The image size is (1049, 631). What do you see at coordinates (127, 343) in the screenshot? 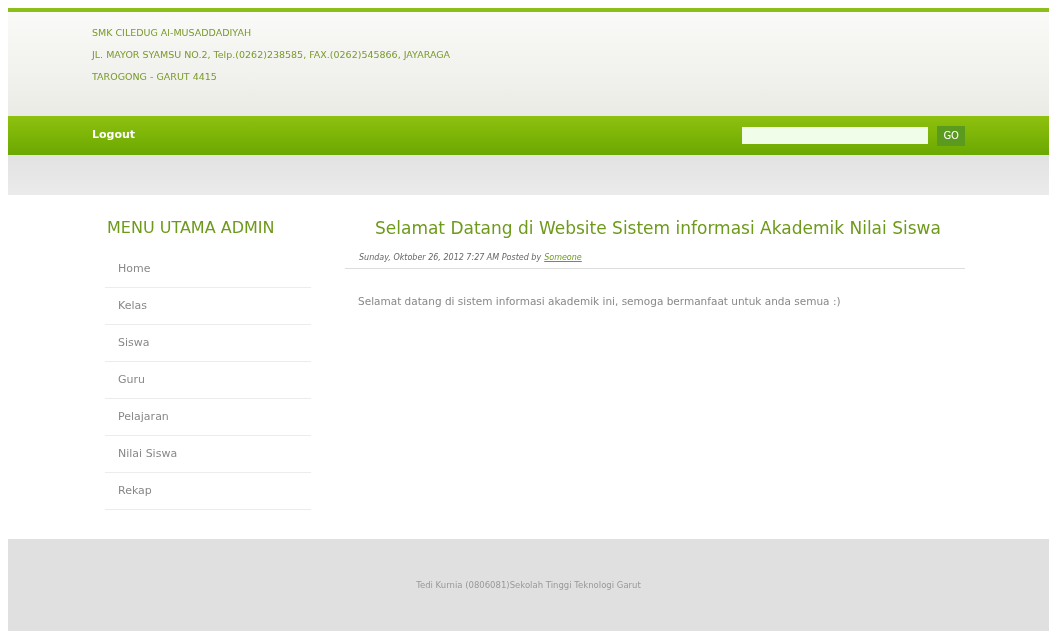
I see `sidebar-menu-item: Siswa` at bounding box center [127, 343].